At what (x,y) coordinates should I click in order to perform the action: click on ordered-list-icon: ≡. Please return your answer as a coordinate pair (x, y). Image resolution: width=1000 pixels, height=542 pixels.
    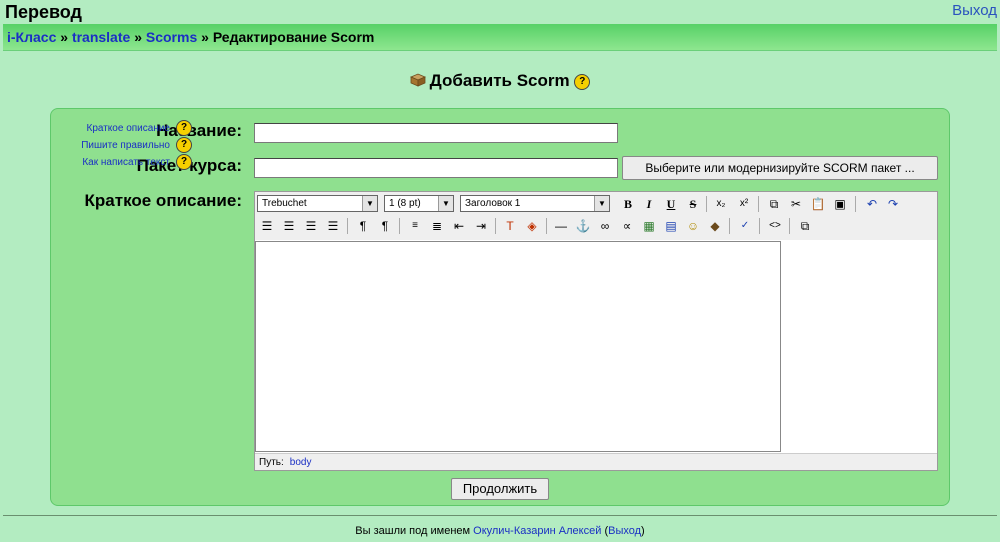
    Looking at the image, I should click on (415, 226).